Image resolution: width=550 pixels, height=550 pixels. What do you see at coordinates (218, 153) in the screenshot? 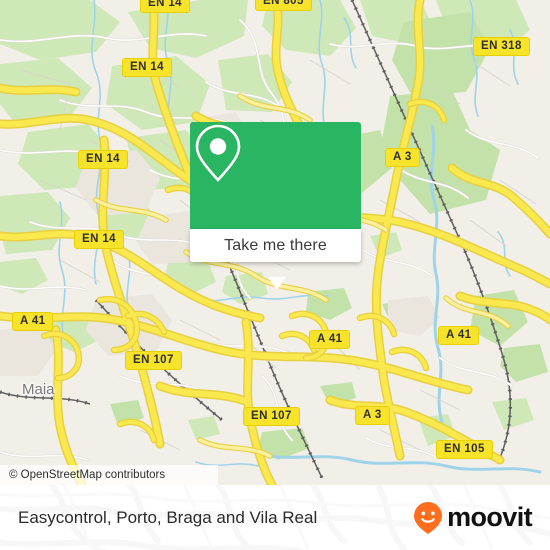
I see `location-pin-icon` at bounding box center [218, 153].